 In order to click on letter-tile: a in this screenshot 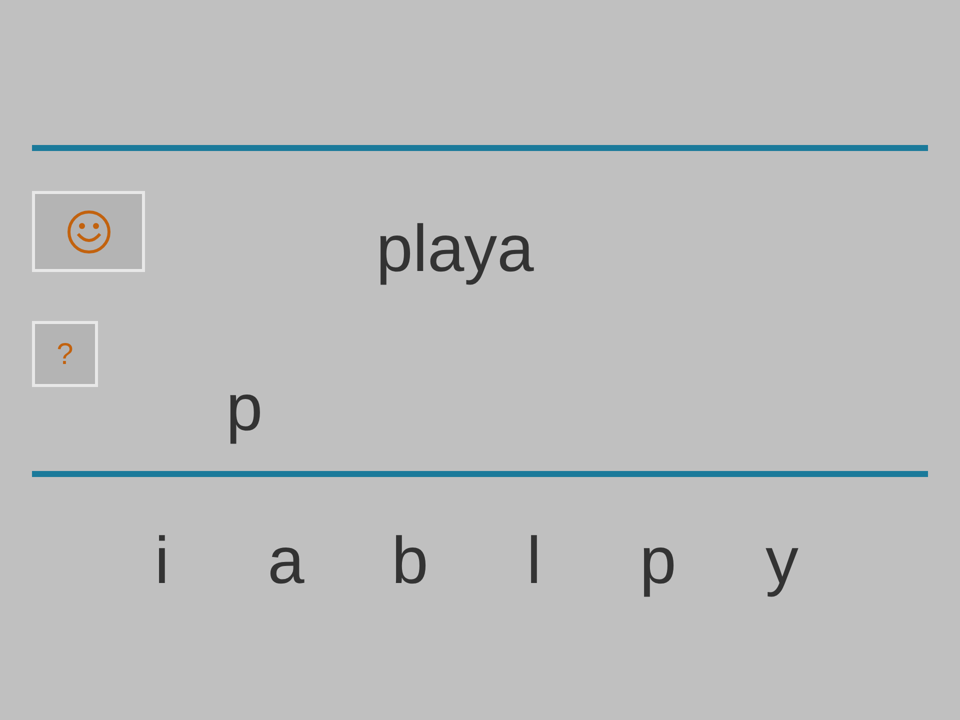, I will do `click(286, 560)`.